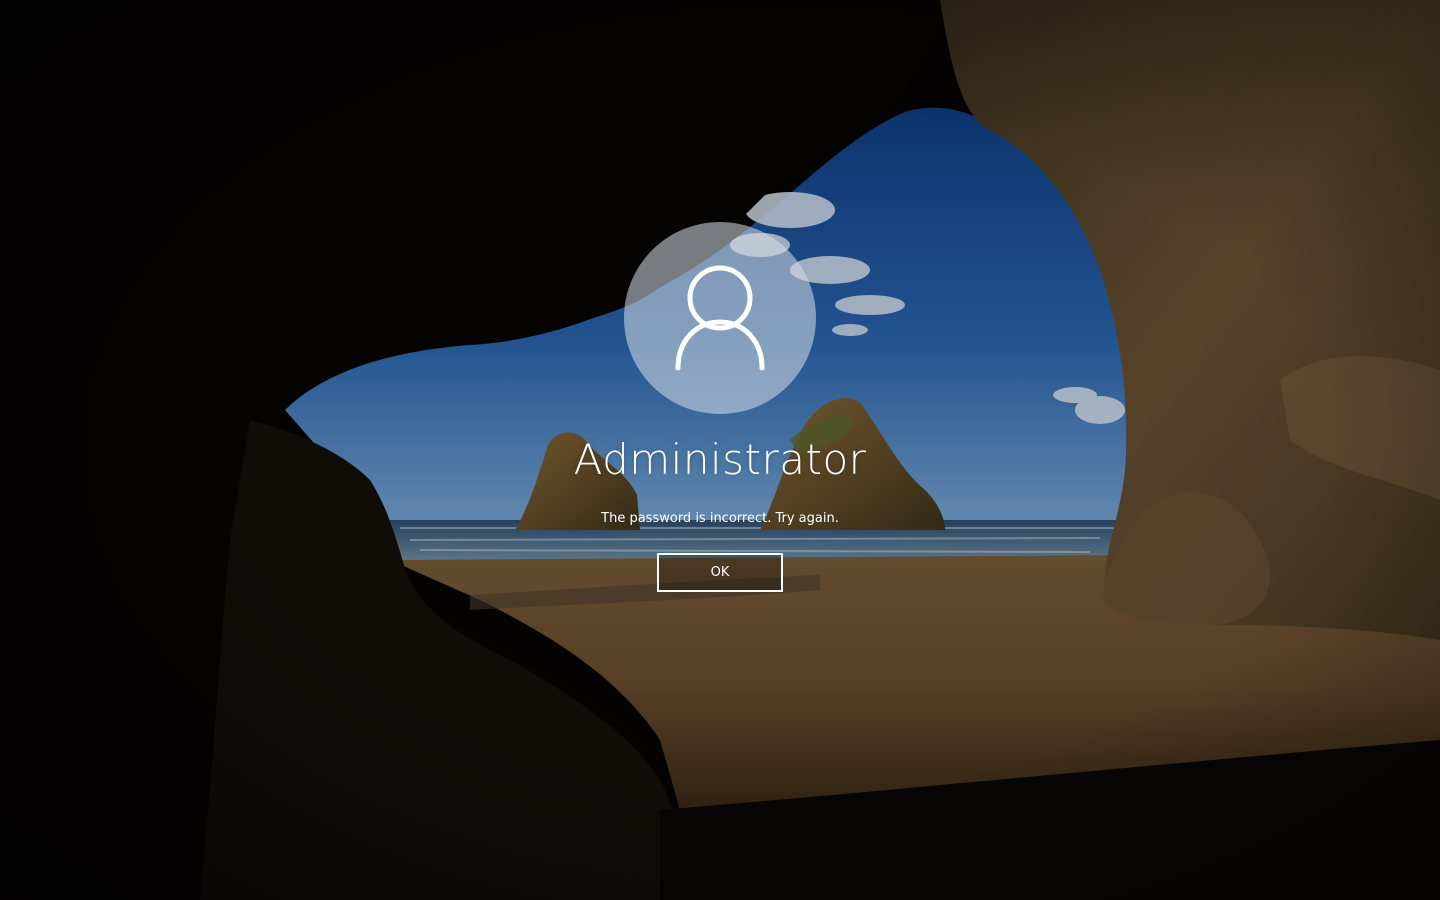 The image size is (1440, 900). What do you see at coordinates (720, 572) in the screenshot?
I see `ok-button: OK` at bounding box center [720, 572].